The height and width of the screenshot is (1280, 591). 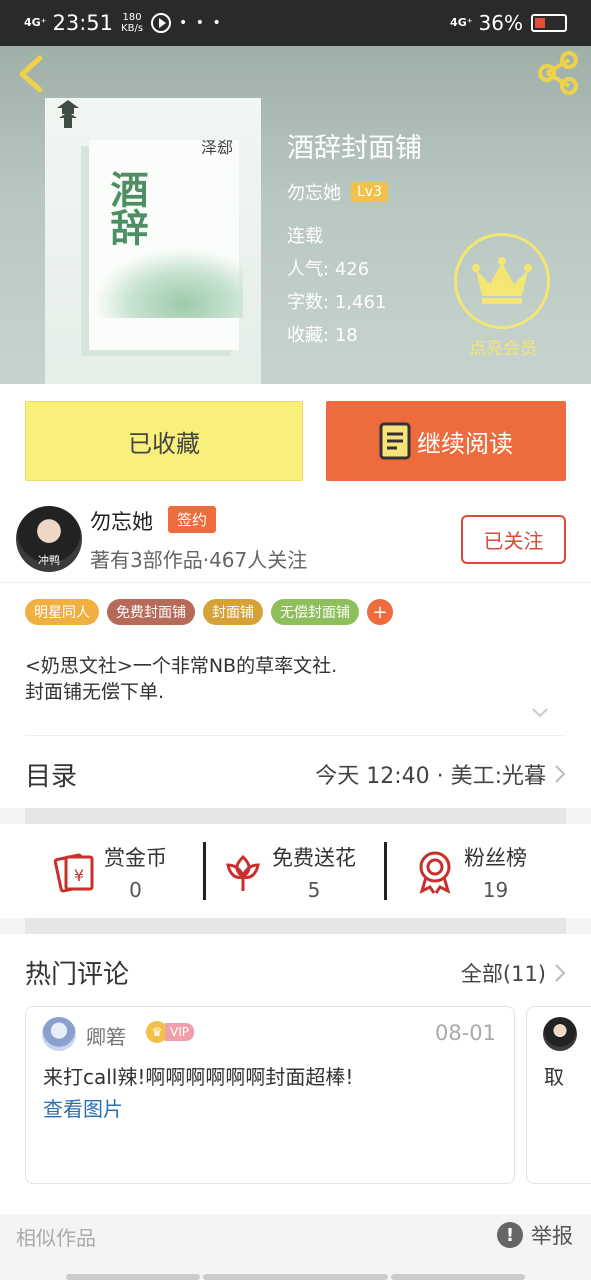 I want to click on fan-rank-label: 粉丝榜, so click(x=495, y=858).